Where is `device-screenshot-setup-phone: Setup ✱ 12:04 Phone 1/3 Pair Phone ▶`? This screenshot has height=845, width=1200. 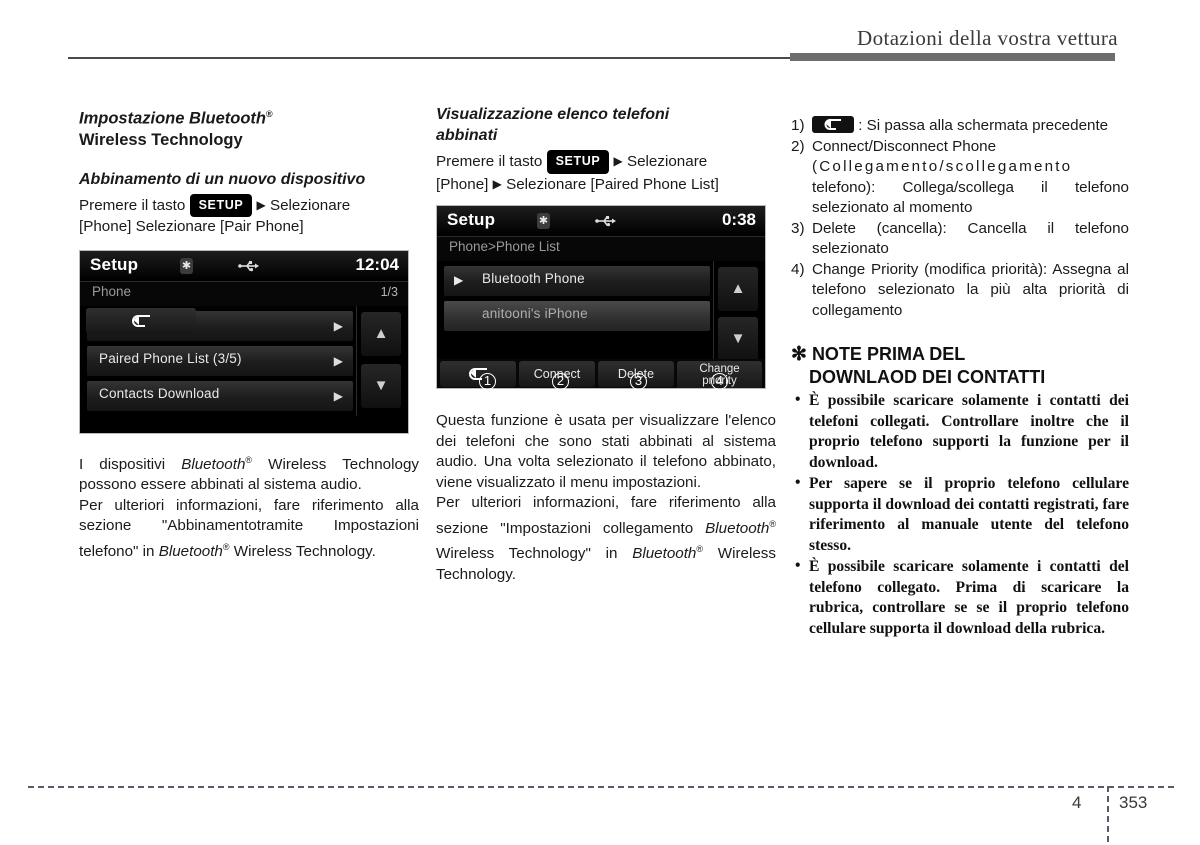
device-screenshot-setup-phone: Setup ✱ 12:04 Phone 1/3 Pair Phone ▶ is located at coordinates (244, 341).